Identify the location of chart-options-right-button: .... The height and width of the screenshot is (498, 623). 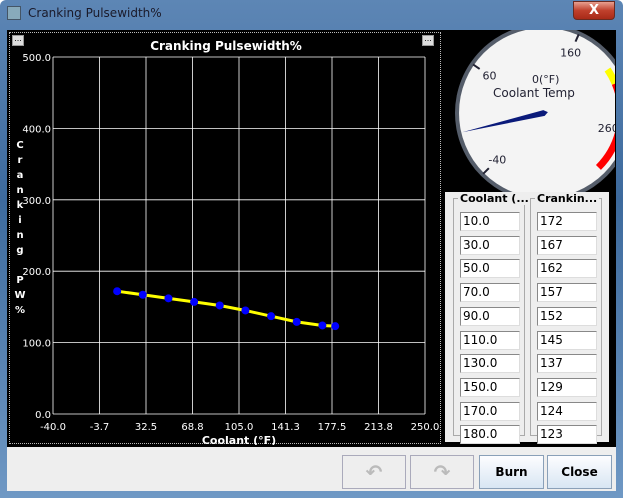
(428, 40).